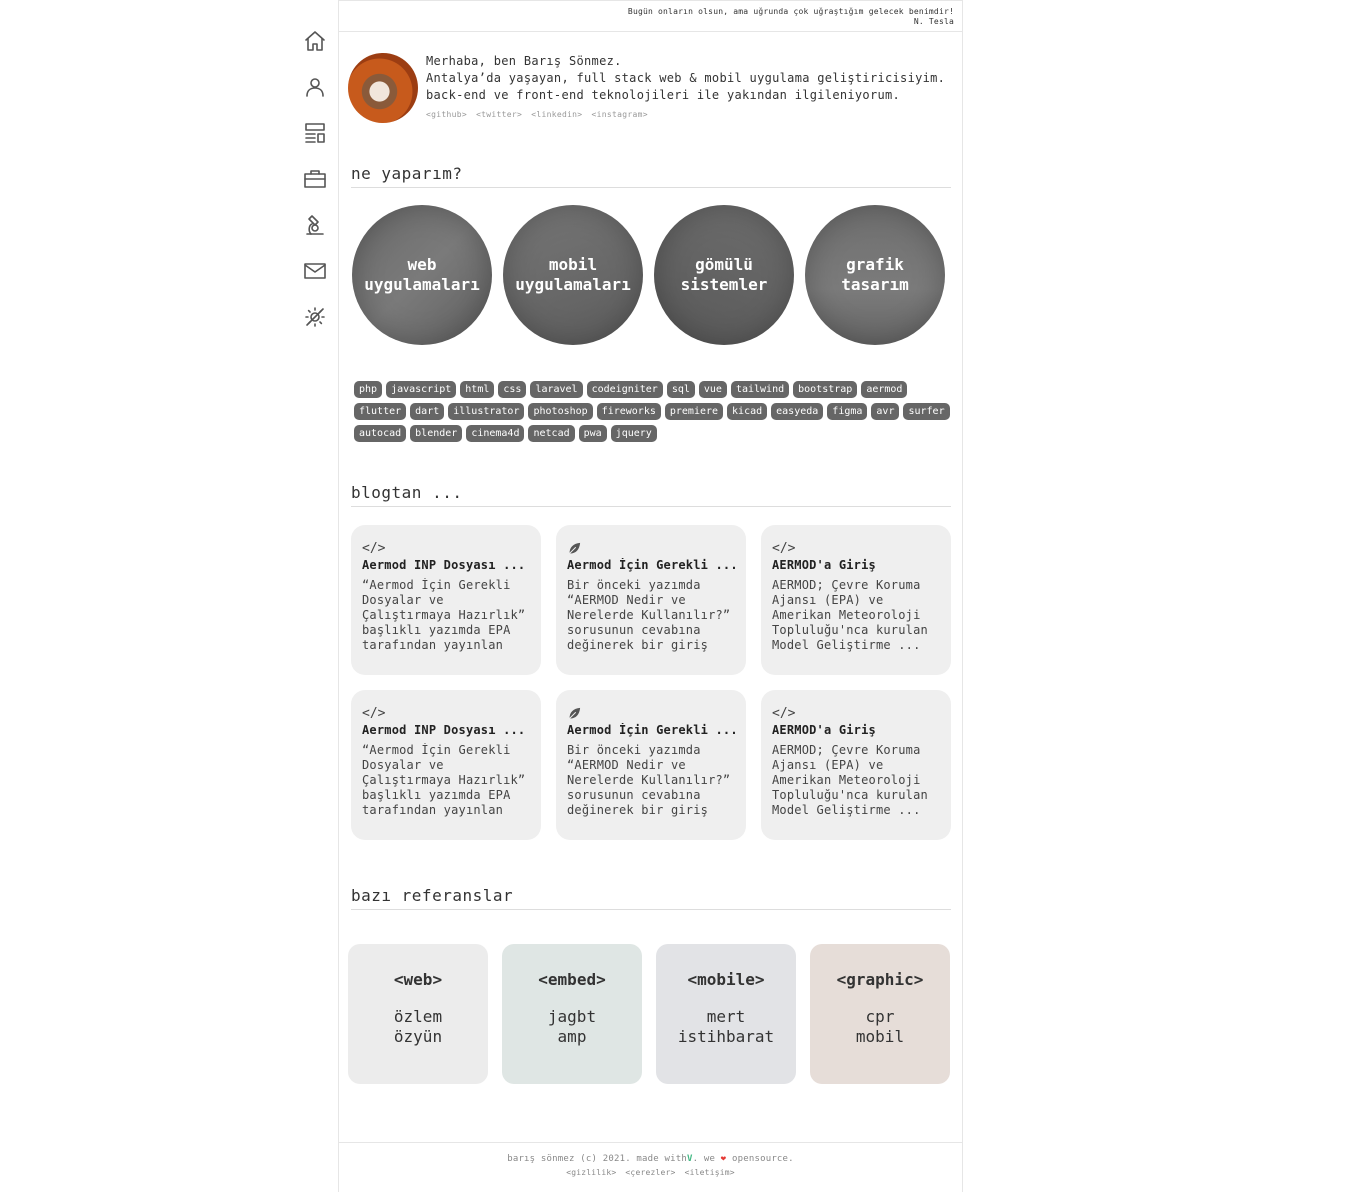 The image size is (1365, 1192). Describe the element at coordinates (875, 284) in the screenshot. I see `service-label: tasarım` at that location.